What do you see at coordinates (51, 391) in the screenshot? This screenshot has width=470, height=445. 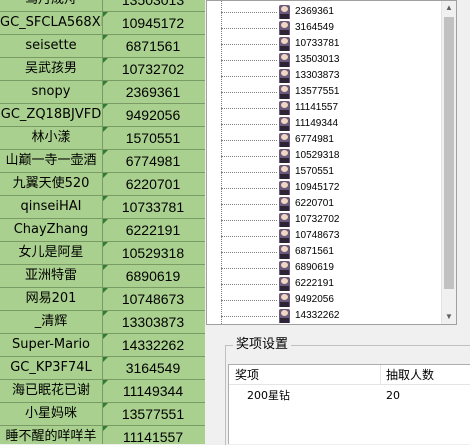 I see `cell-username: 海已眠花已谢` at bounding box center [51, 391].